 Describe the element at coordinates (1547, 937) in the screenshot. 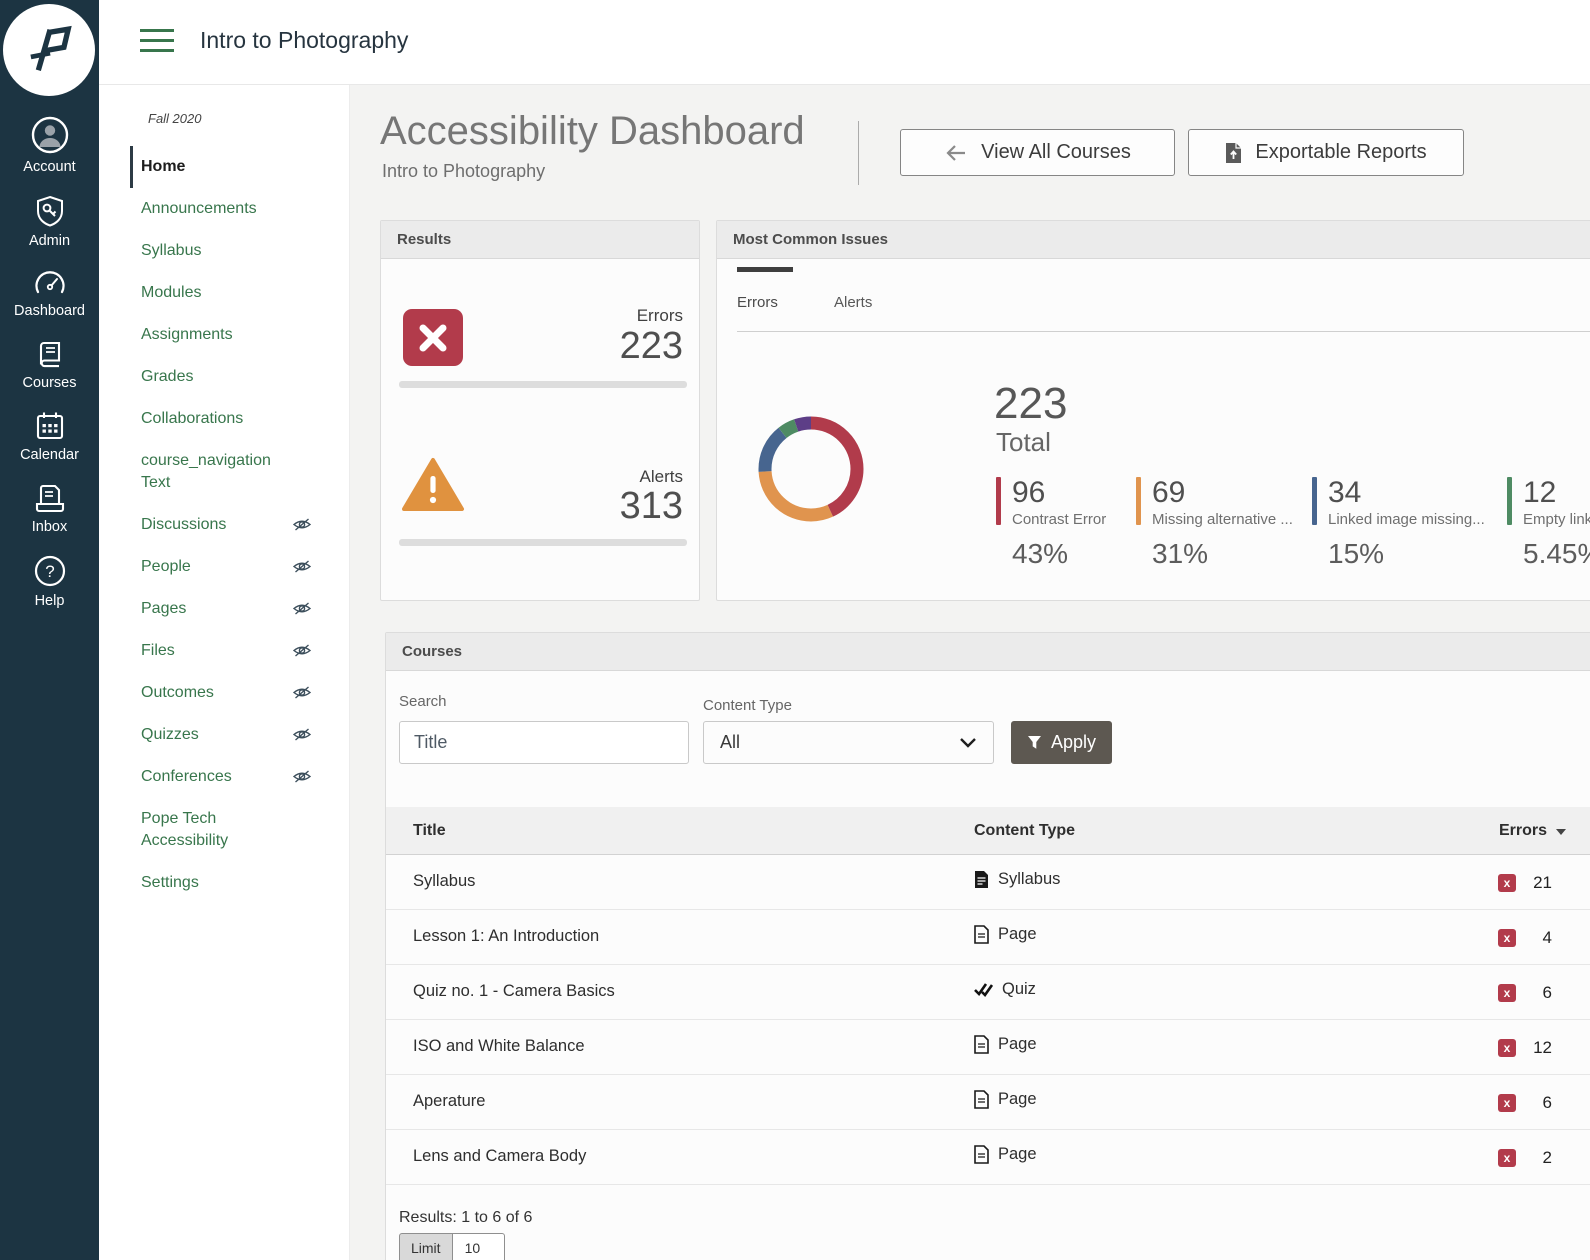

I see `row-error-count: 4` at that location.